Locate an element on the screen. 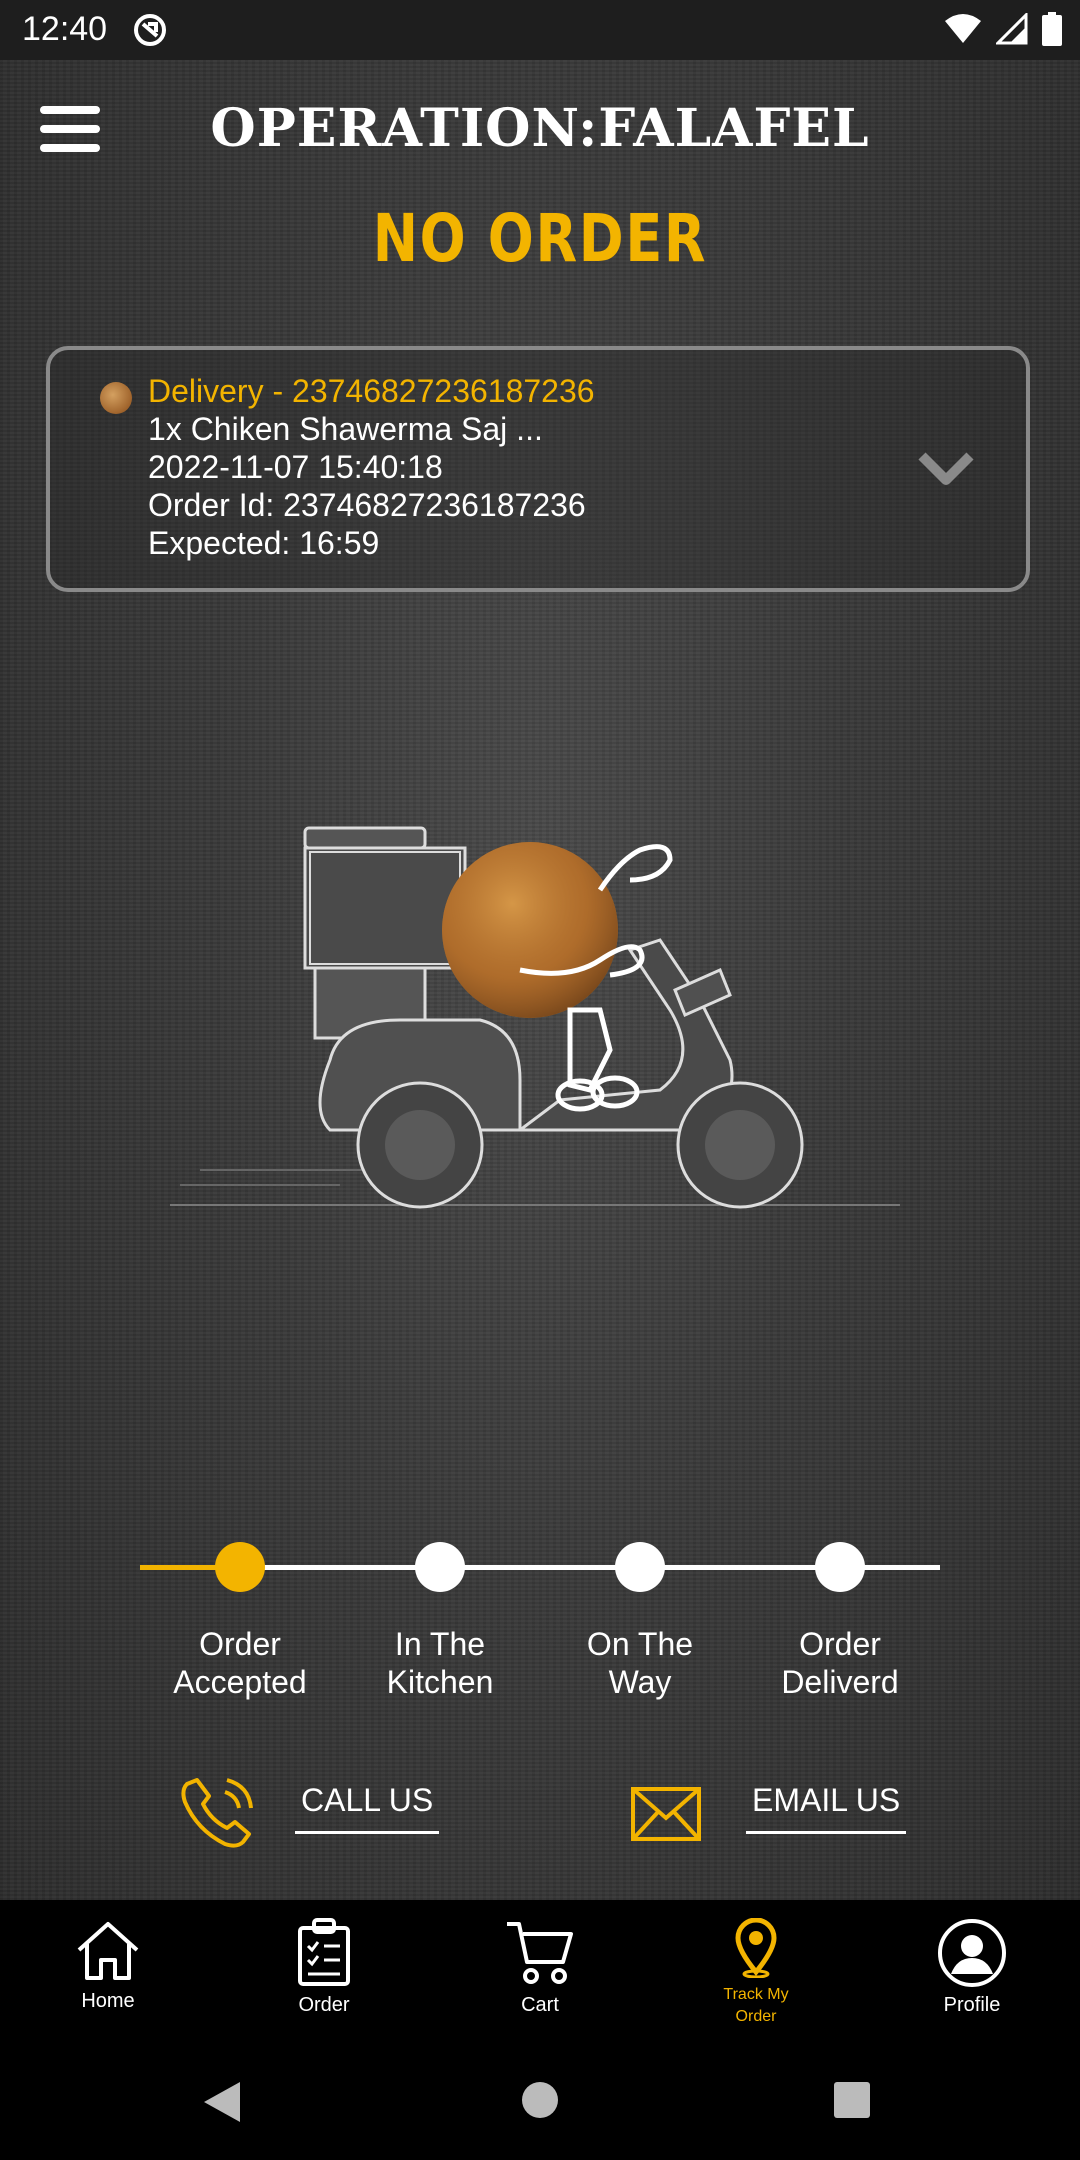 The width and height of the screenshot is (1080, 2160). step-label-kitchen: In The Kitchen is located at coordinates (440, 1663).